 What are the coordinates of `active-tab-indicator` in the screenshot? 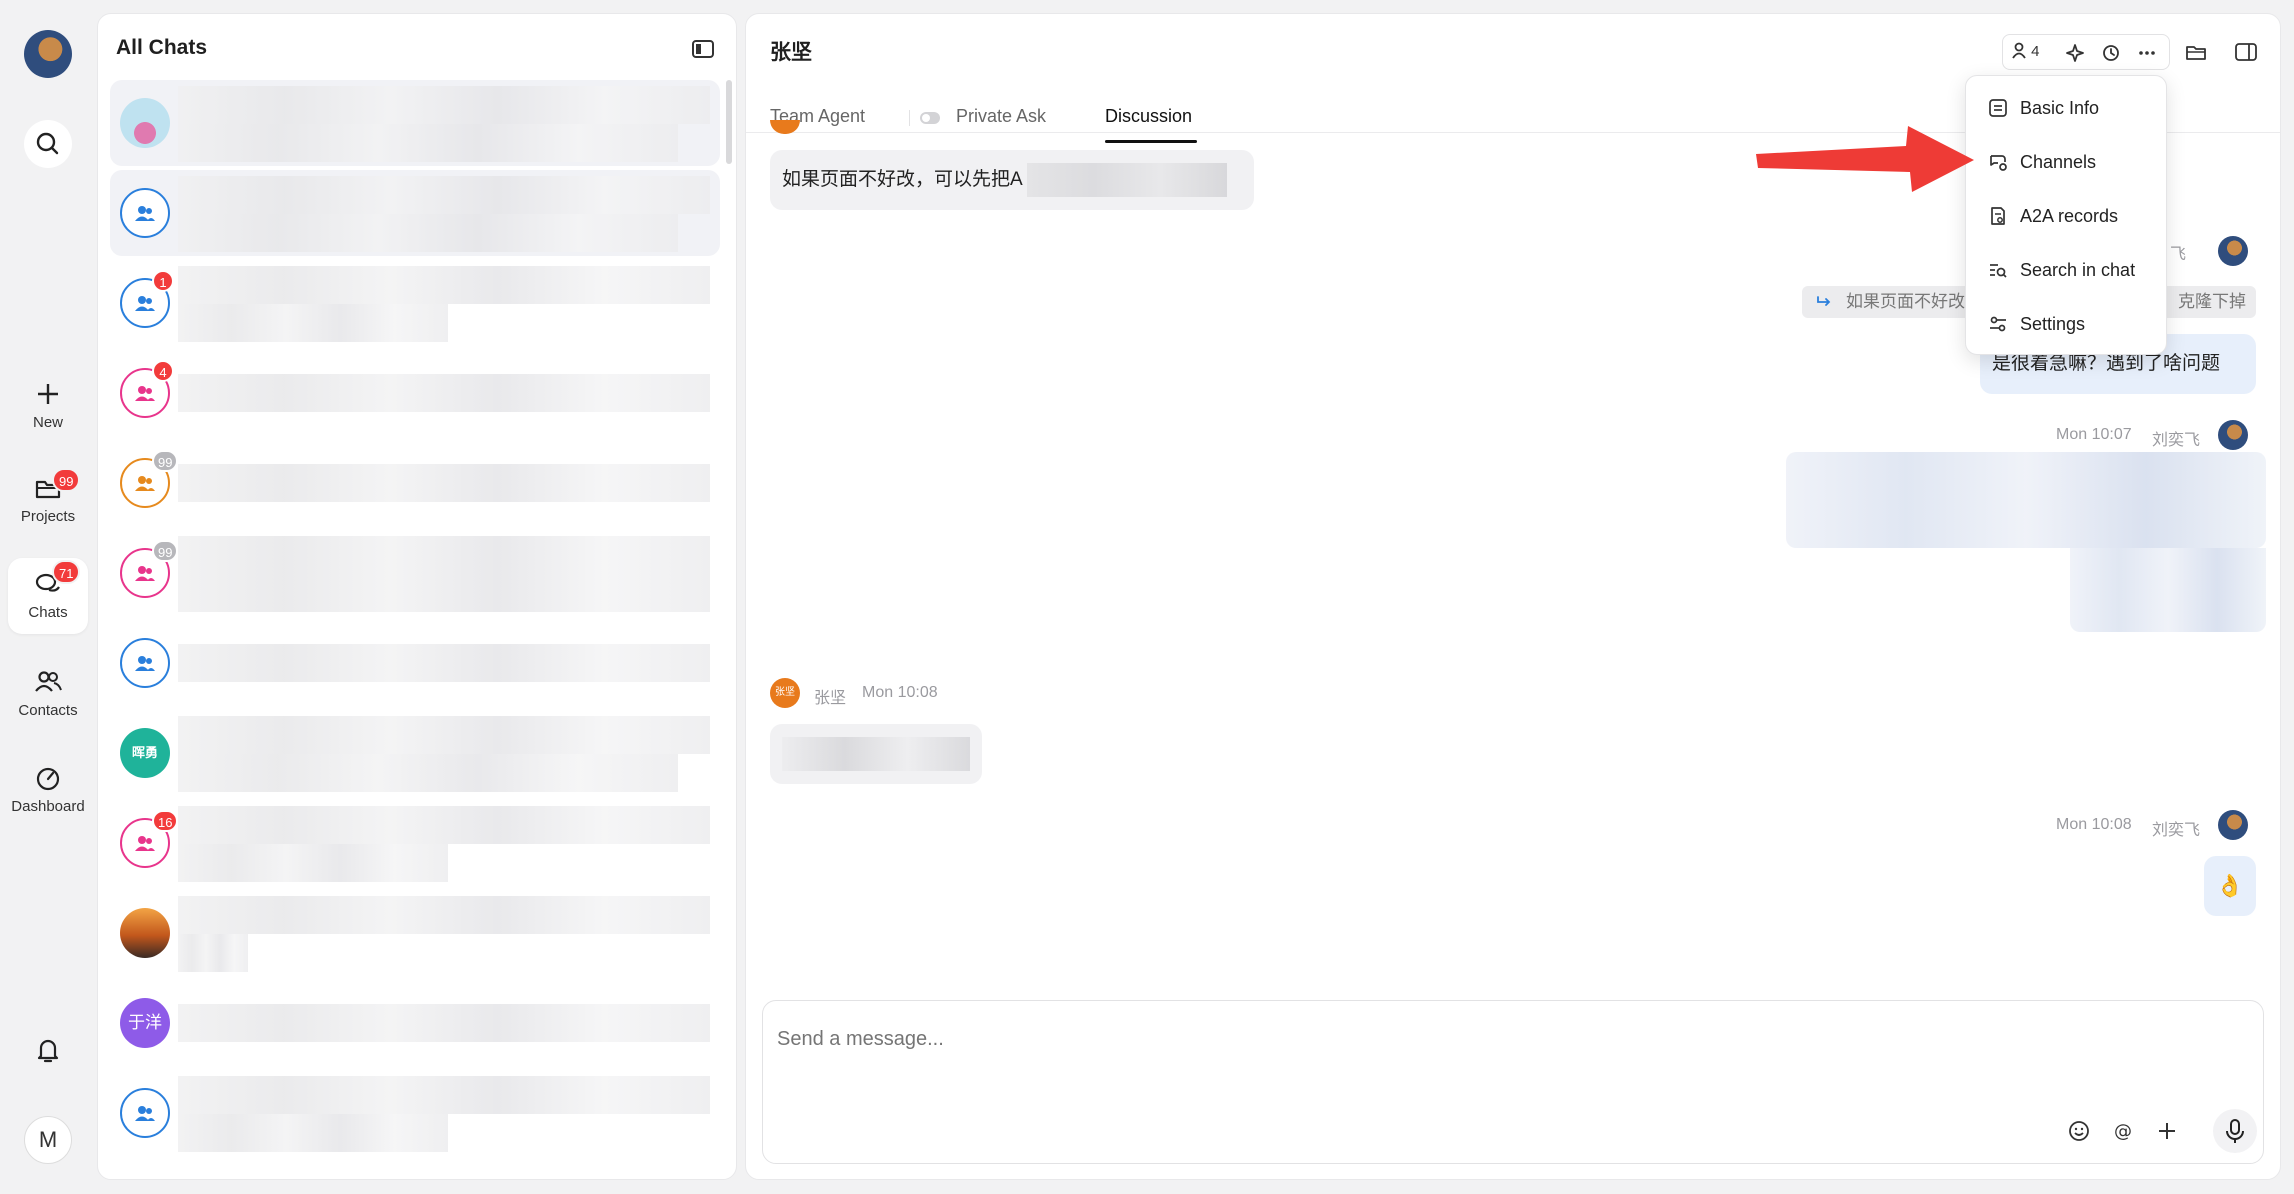 It's located at (1151, 141).